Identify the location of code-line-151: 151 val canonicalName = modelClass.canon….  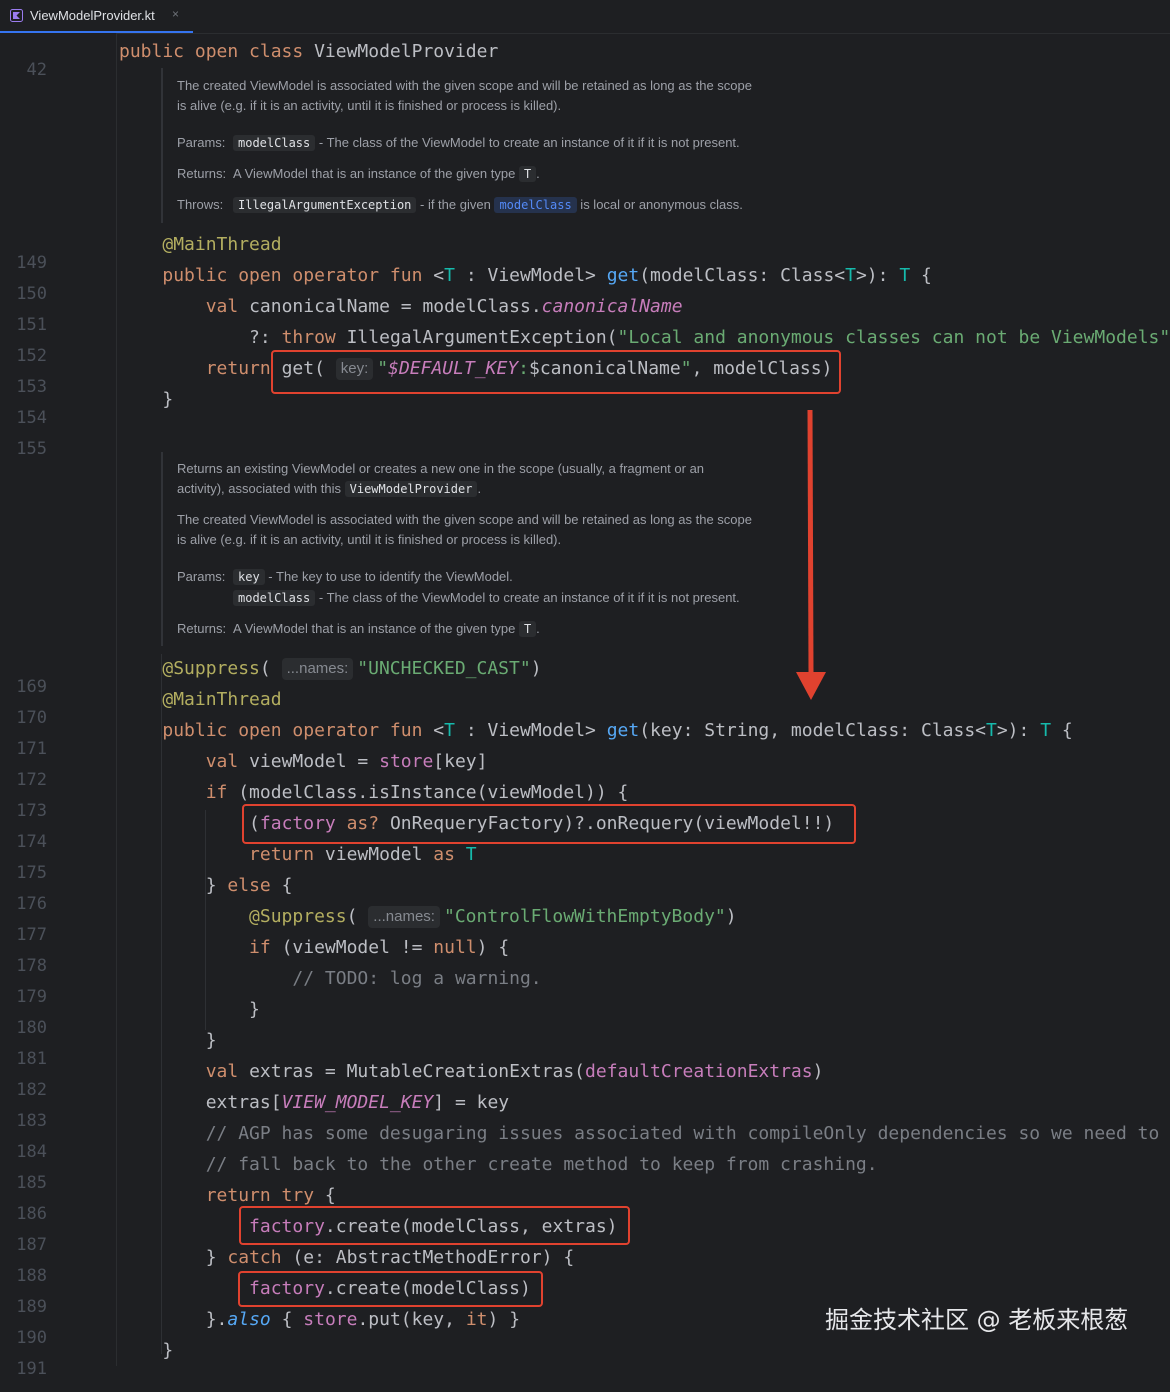
(585, 313).